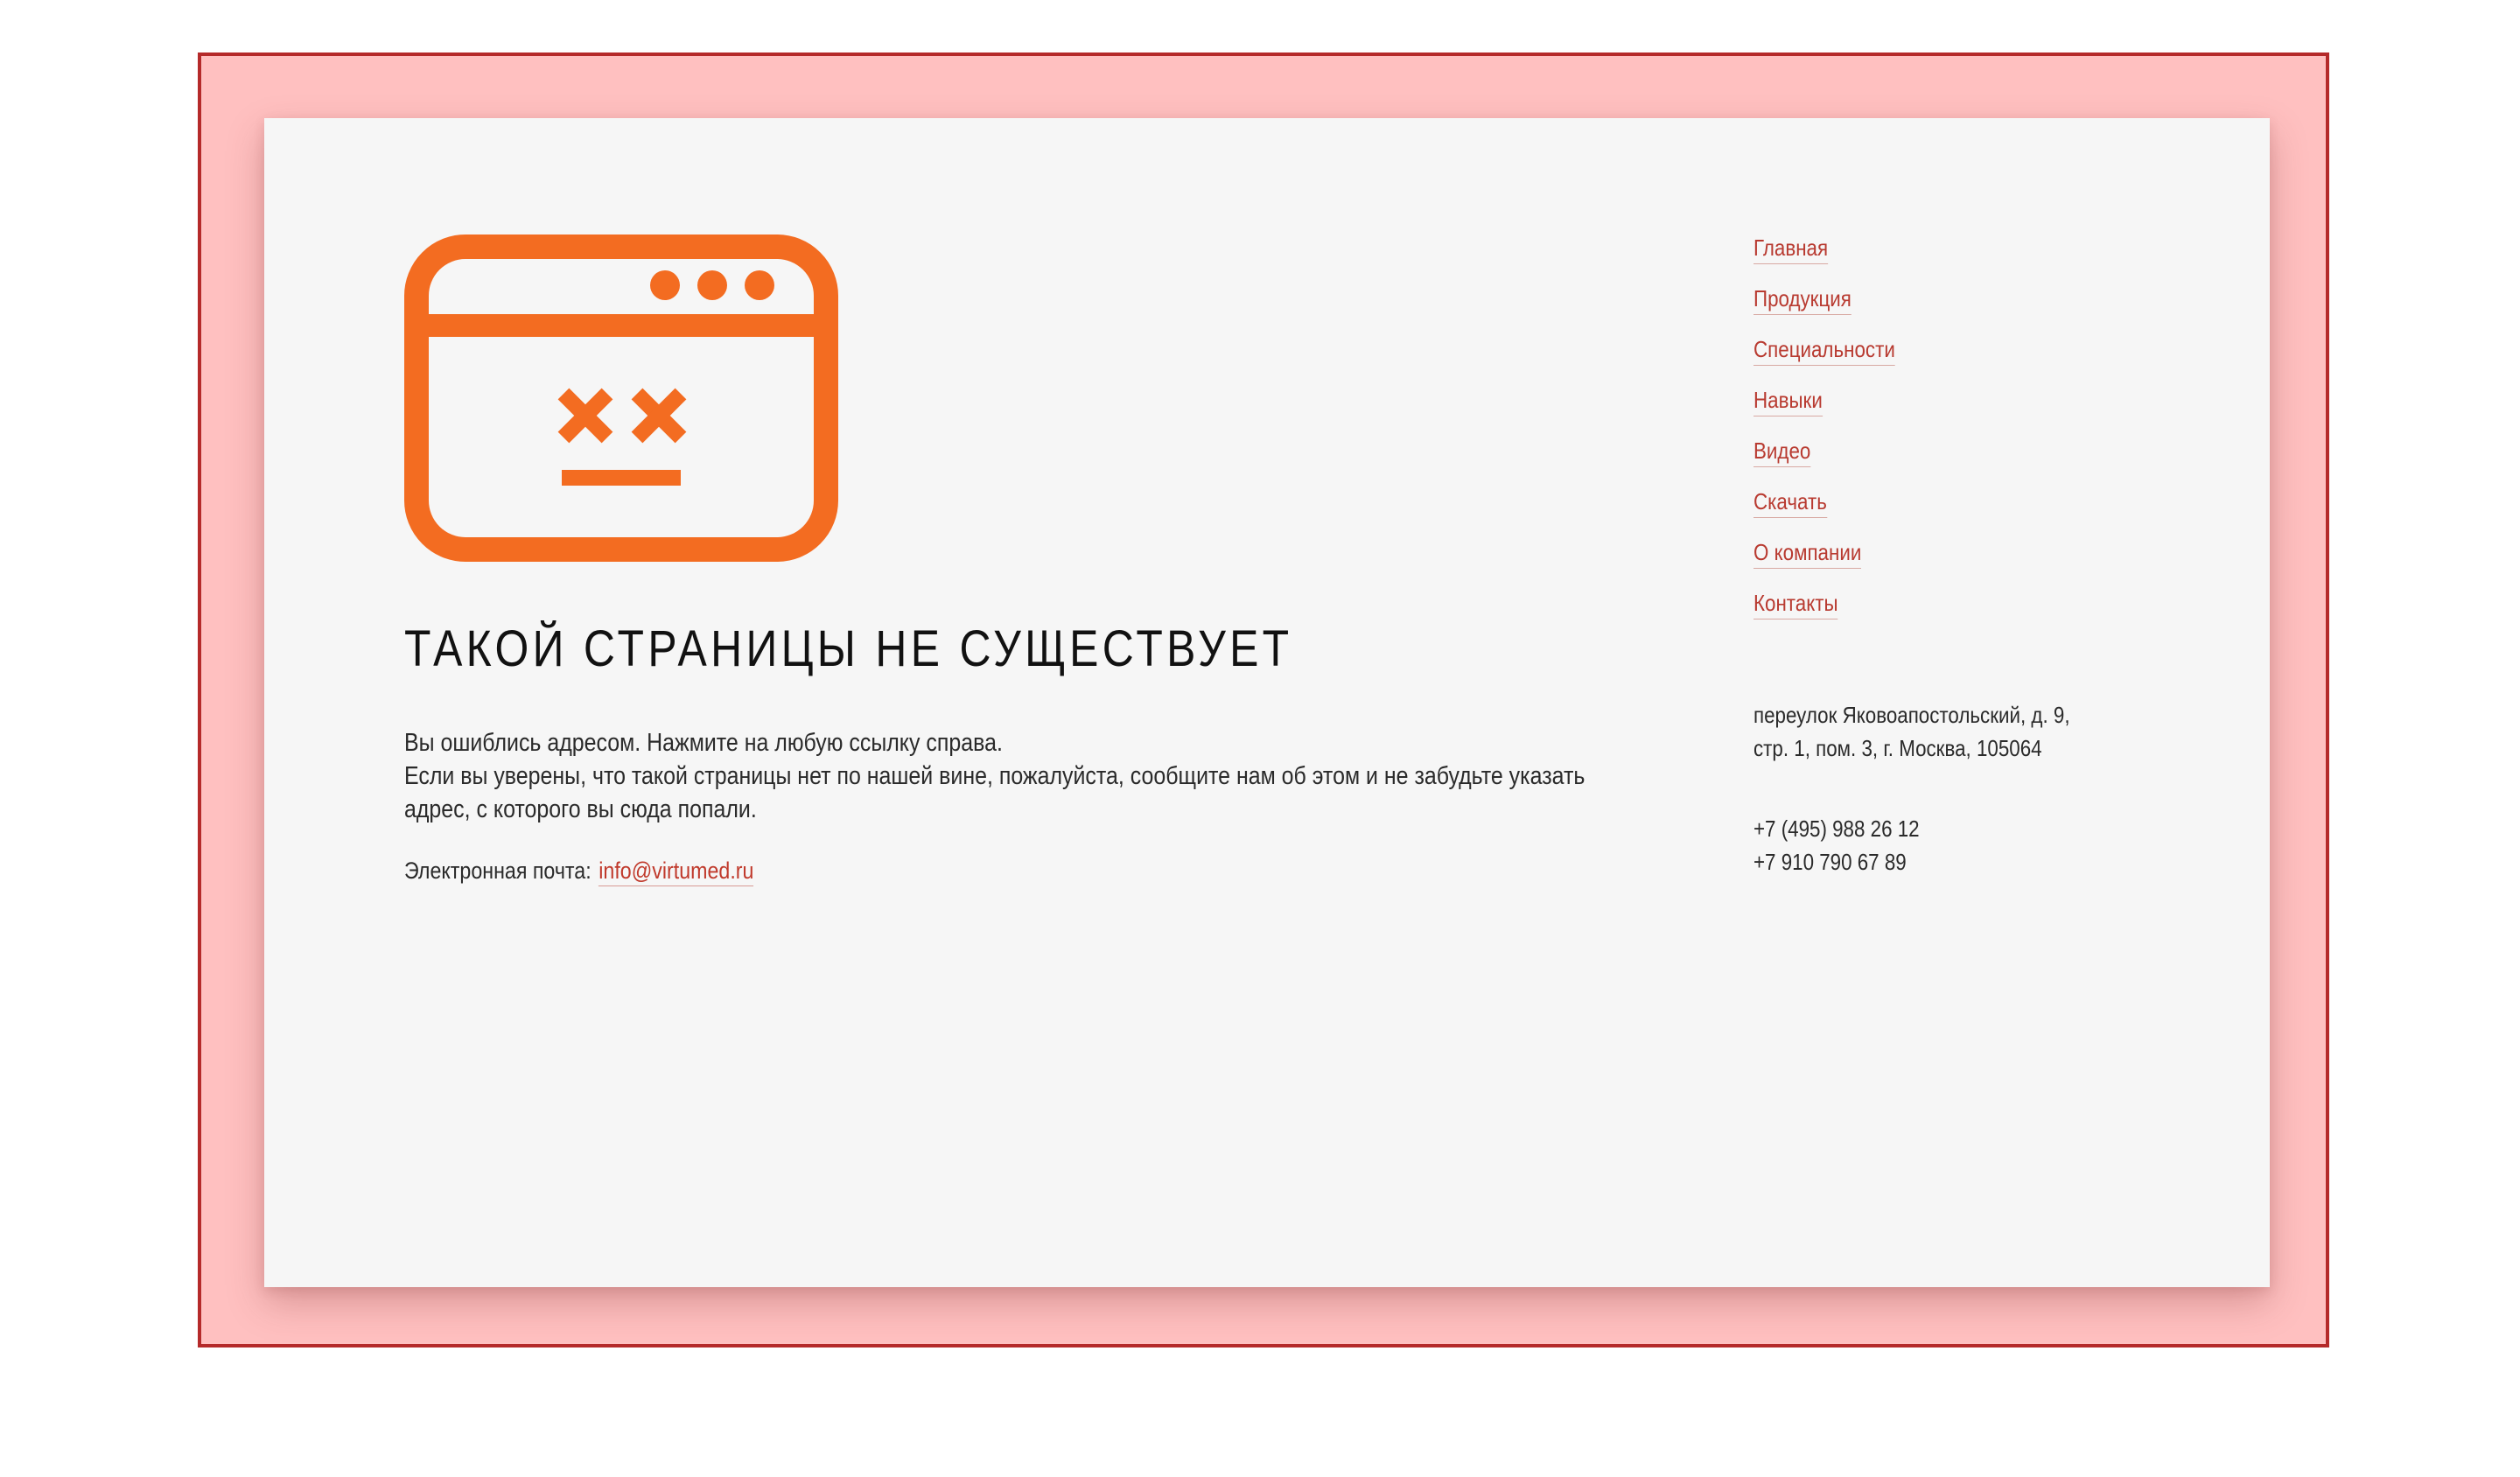 Image resolution: width=2520 pixels, height=1477 pixels. I want to click on nav-link-contacts: Контакты, so click(1796, 605).